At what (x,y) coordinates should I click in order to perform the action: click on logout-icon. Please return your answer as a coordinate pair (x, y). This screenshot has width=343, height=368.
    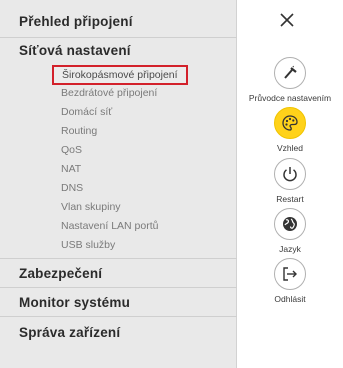
    Looking at the image, I should click on (290, 274).